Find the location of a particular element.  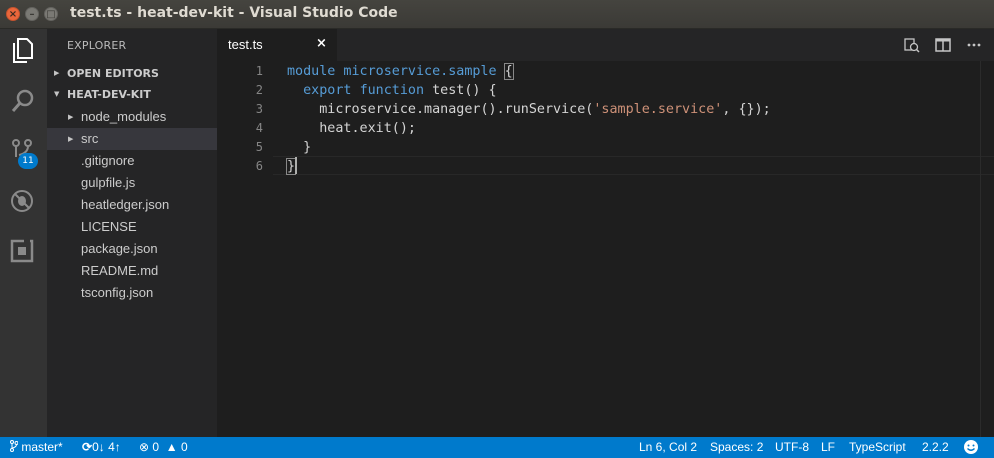

current-line-highlight is located at coordinates (633, 165).